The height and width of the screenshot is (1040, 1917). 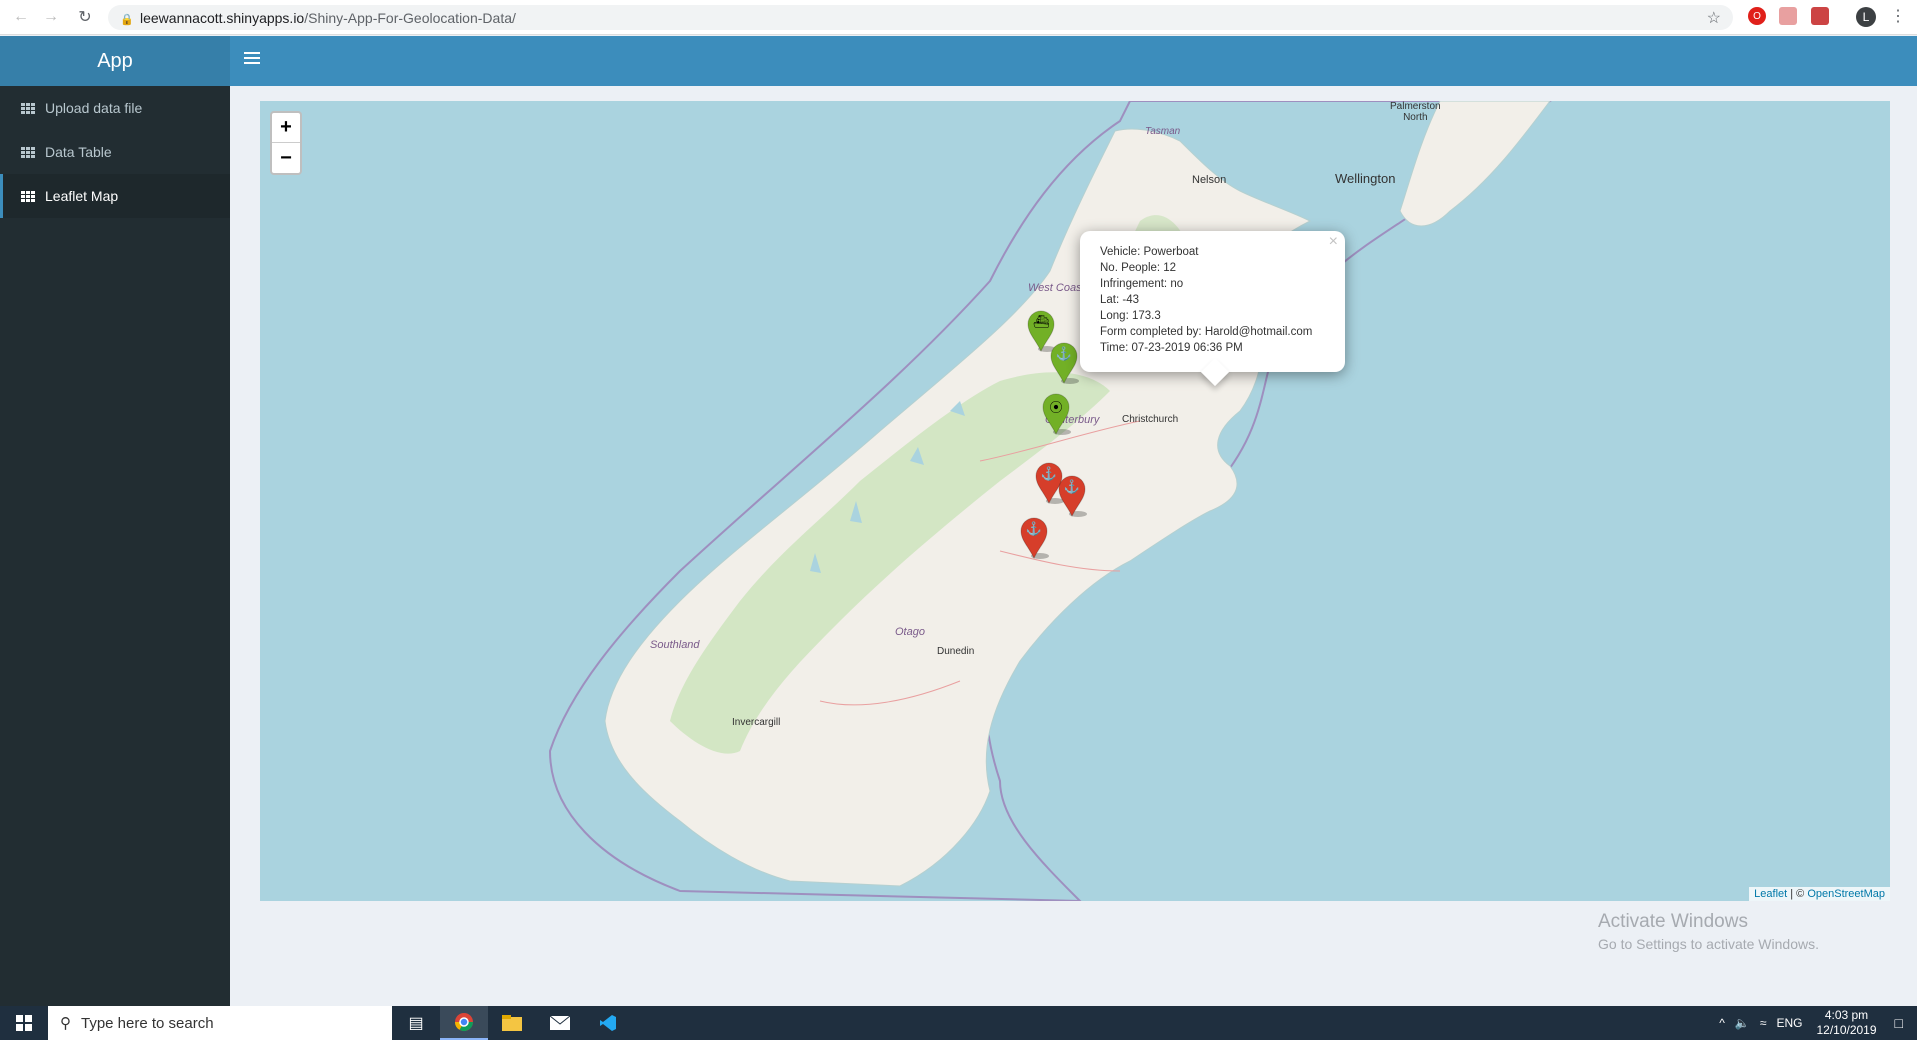 I want to click on reload-icon: ↻, so click(x=85, y=17).